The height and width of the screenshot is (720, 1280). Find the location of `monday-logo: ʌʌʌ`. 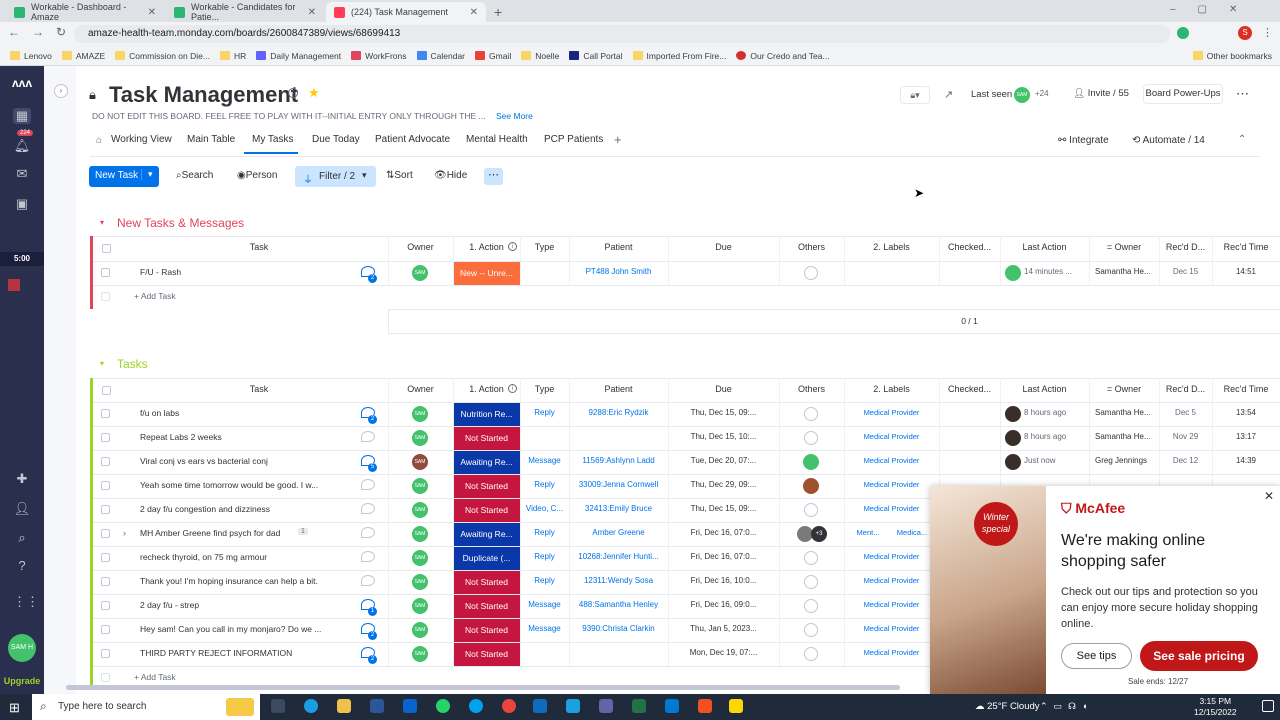

monday-logo: ʌʌʌ is located at coordinates (22, 86).